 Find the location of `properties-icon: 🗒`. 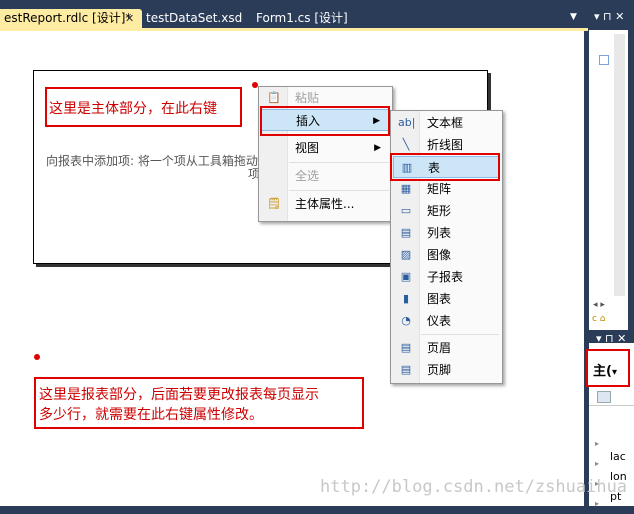

properties-icon: 🗒 is located at coordinates (274, 203).